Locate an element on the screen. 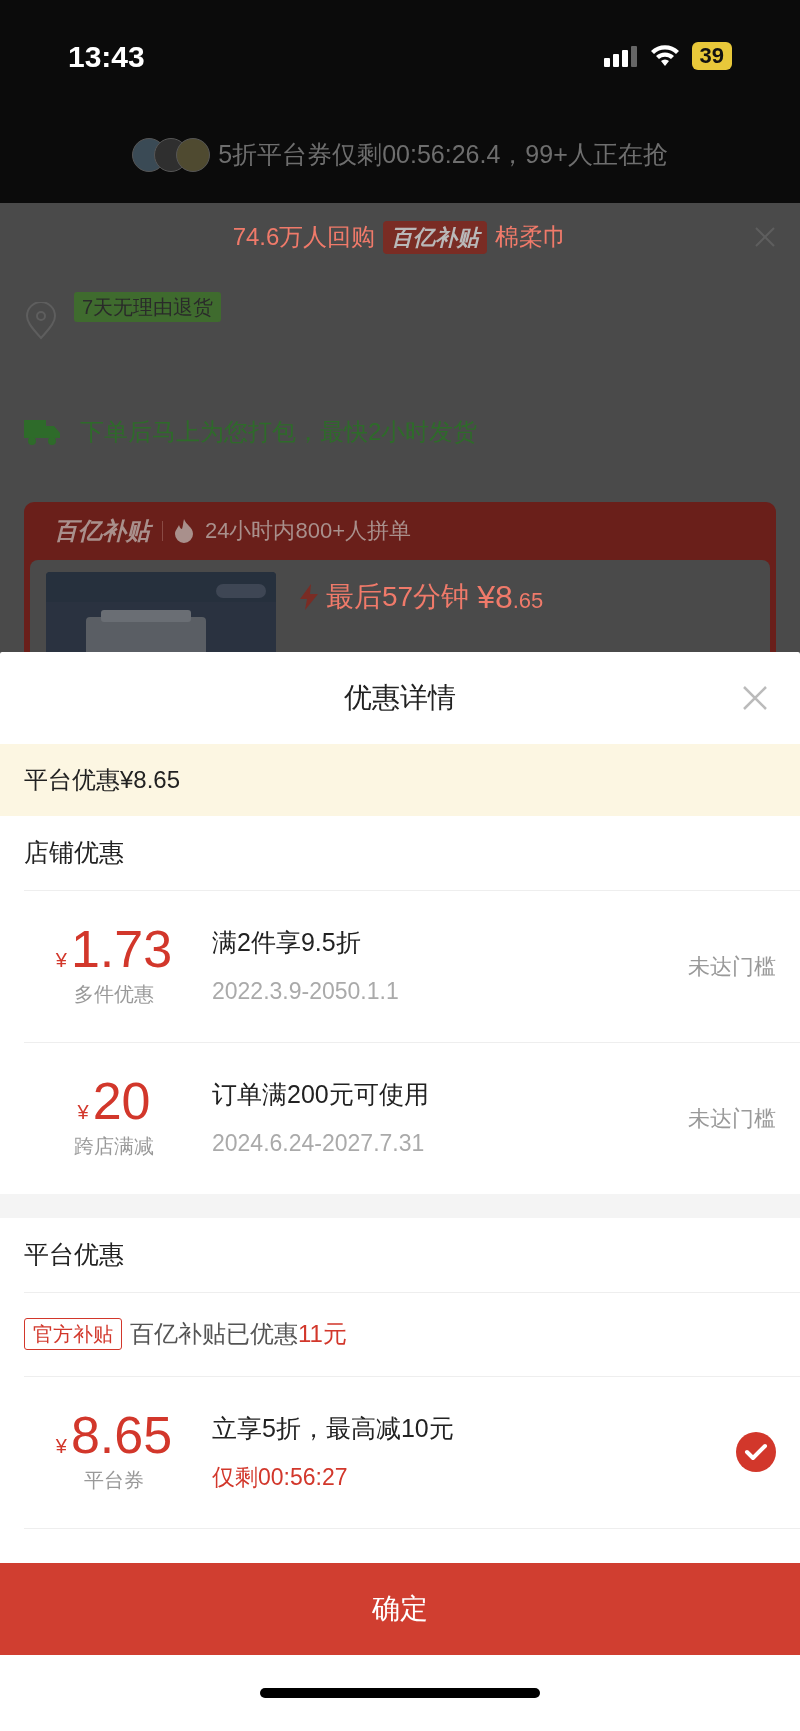  official-subsidy-tag: 官方补贴 is located at coordinates (73, 1334).